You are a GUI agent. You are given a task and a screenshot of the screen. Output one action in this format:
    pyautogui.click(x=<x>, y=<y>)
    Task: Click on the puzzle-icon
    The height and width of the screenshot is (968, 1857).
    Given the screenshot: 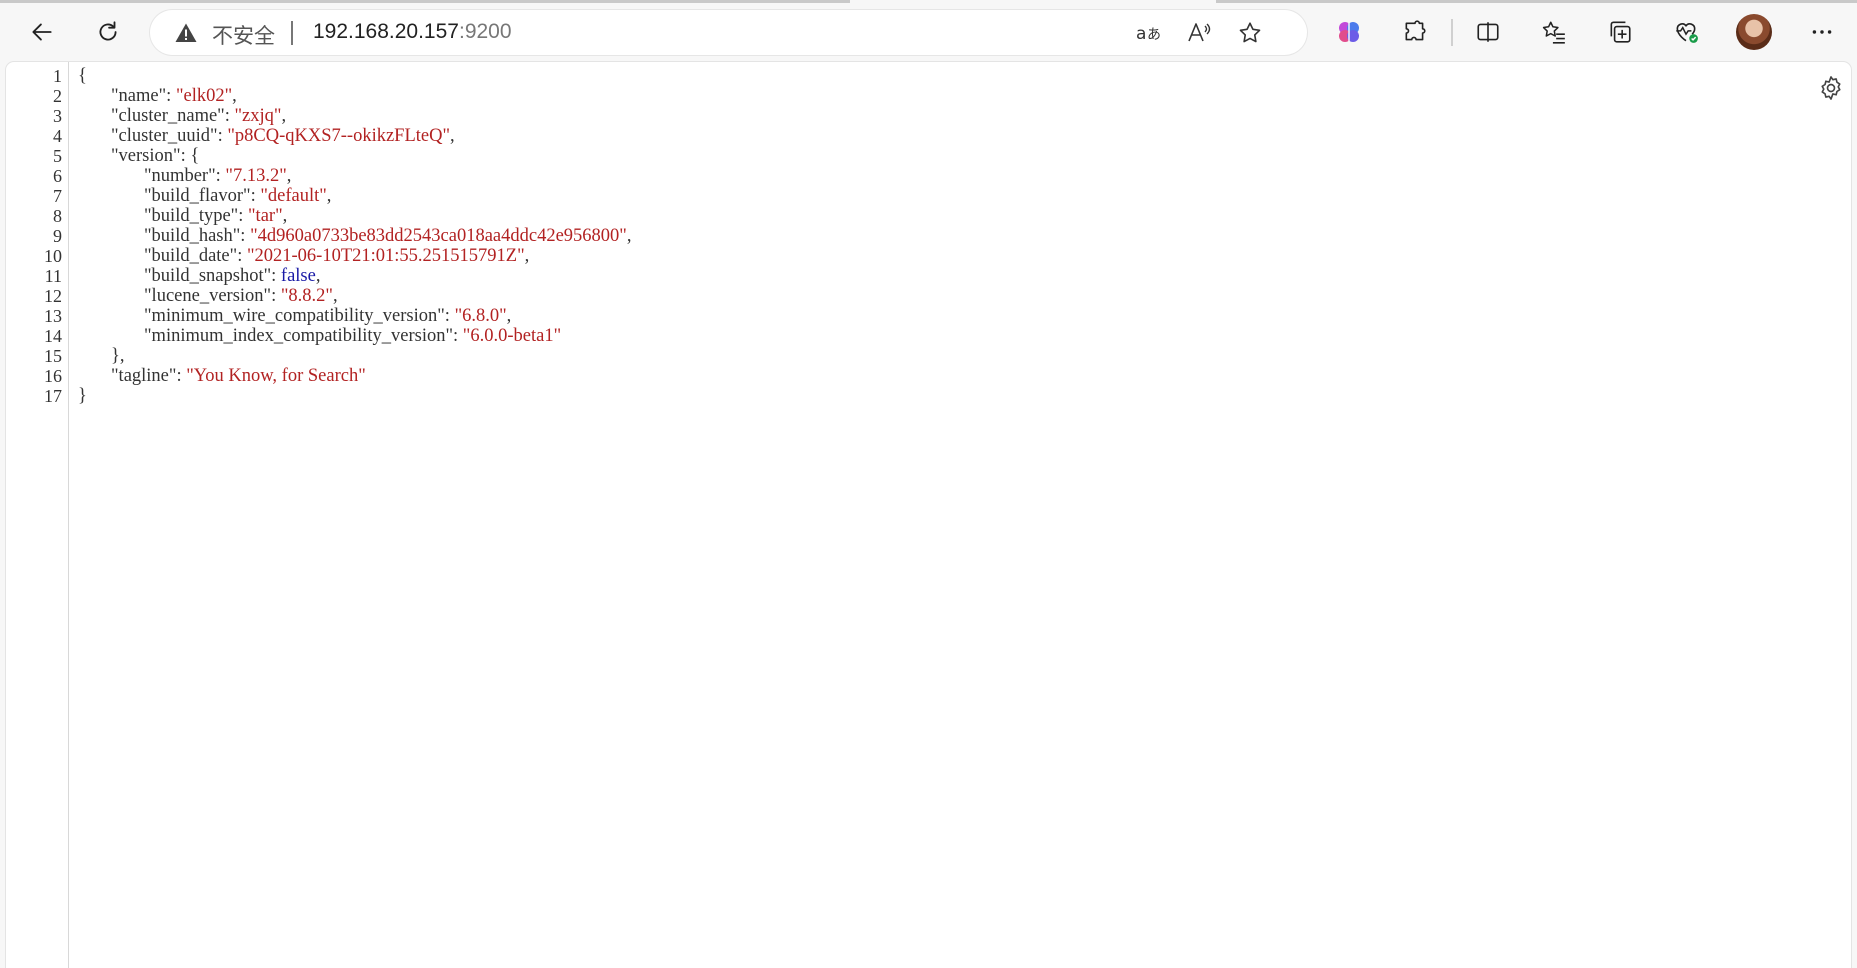 What is the action you would take?
    pyautogui.click(x=1415, y=30)
    